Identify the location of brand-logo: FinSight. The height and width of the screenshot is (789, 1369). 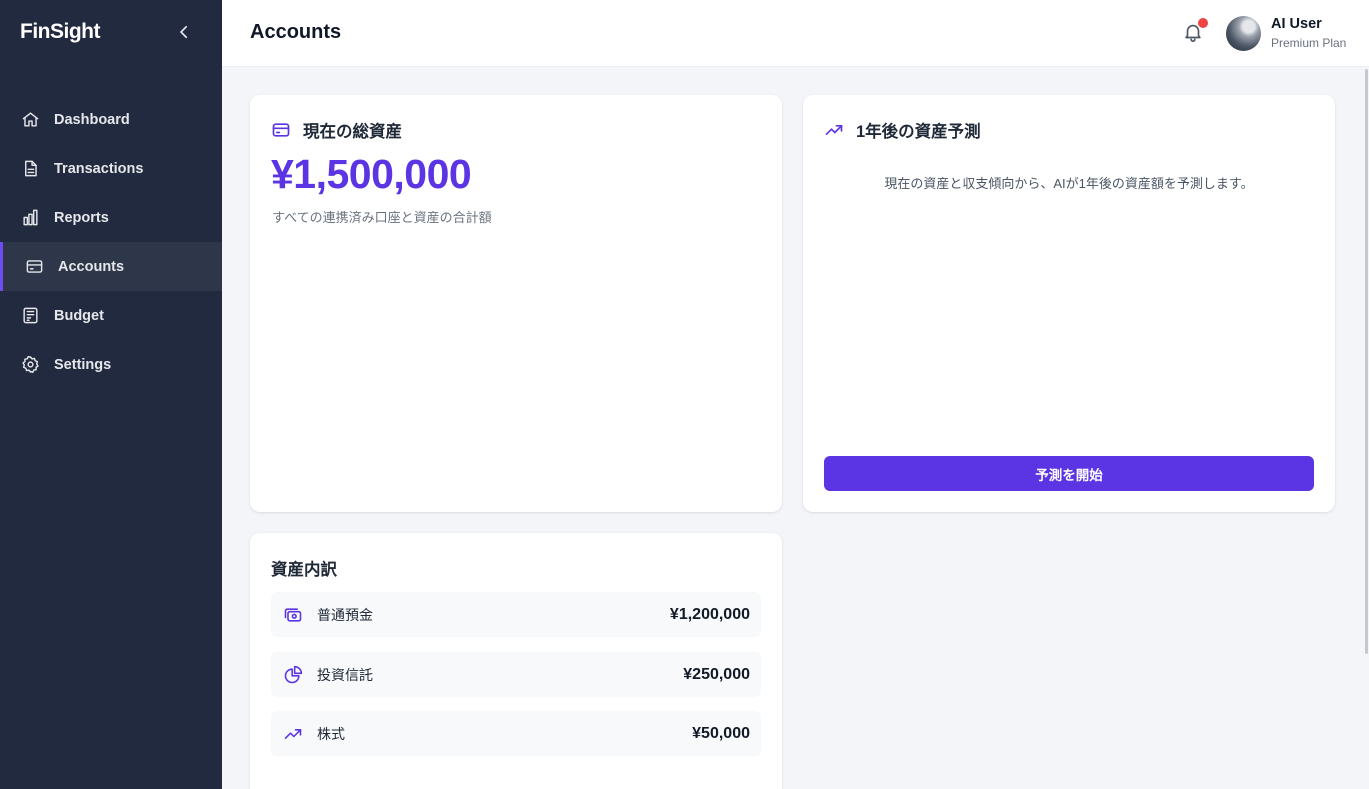
(60, 32).